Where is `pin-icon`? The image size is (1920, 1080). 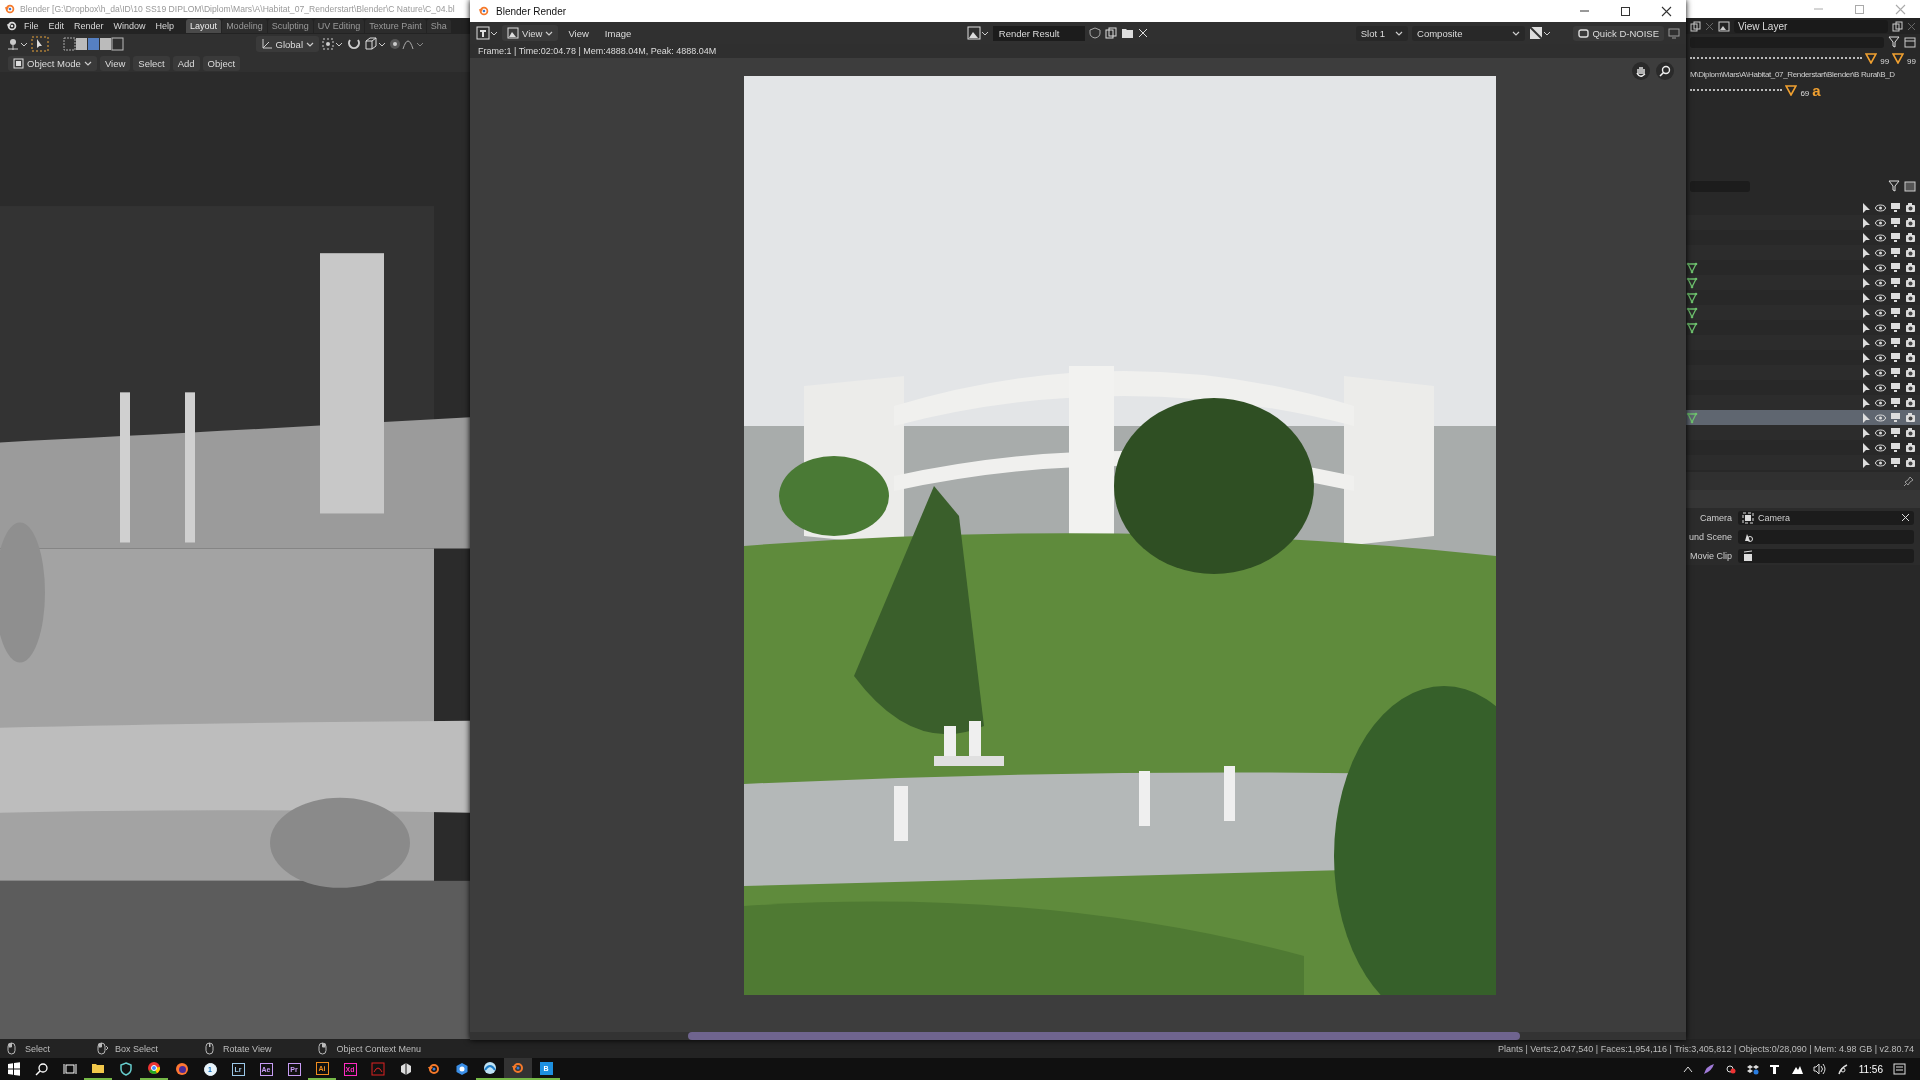
pin-icon is located at coordinates (1908, 481).